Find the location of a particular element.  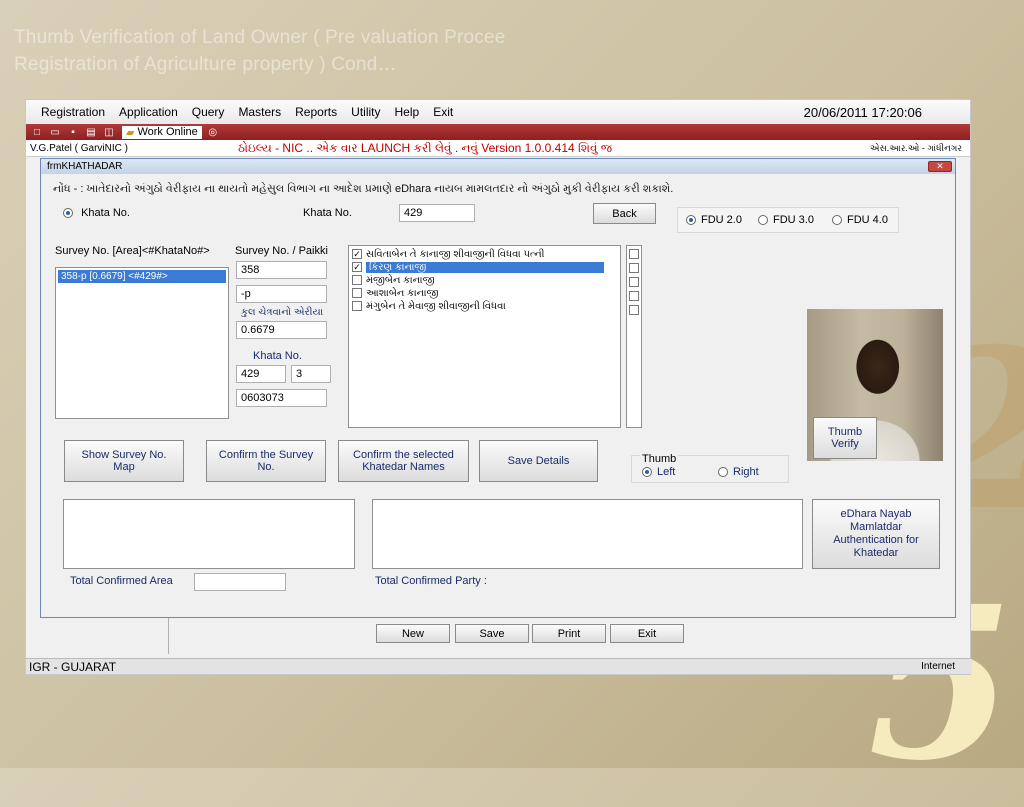

menu-application: Application is located at coordinates (148, 112).